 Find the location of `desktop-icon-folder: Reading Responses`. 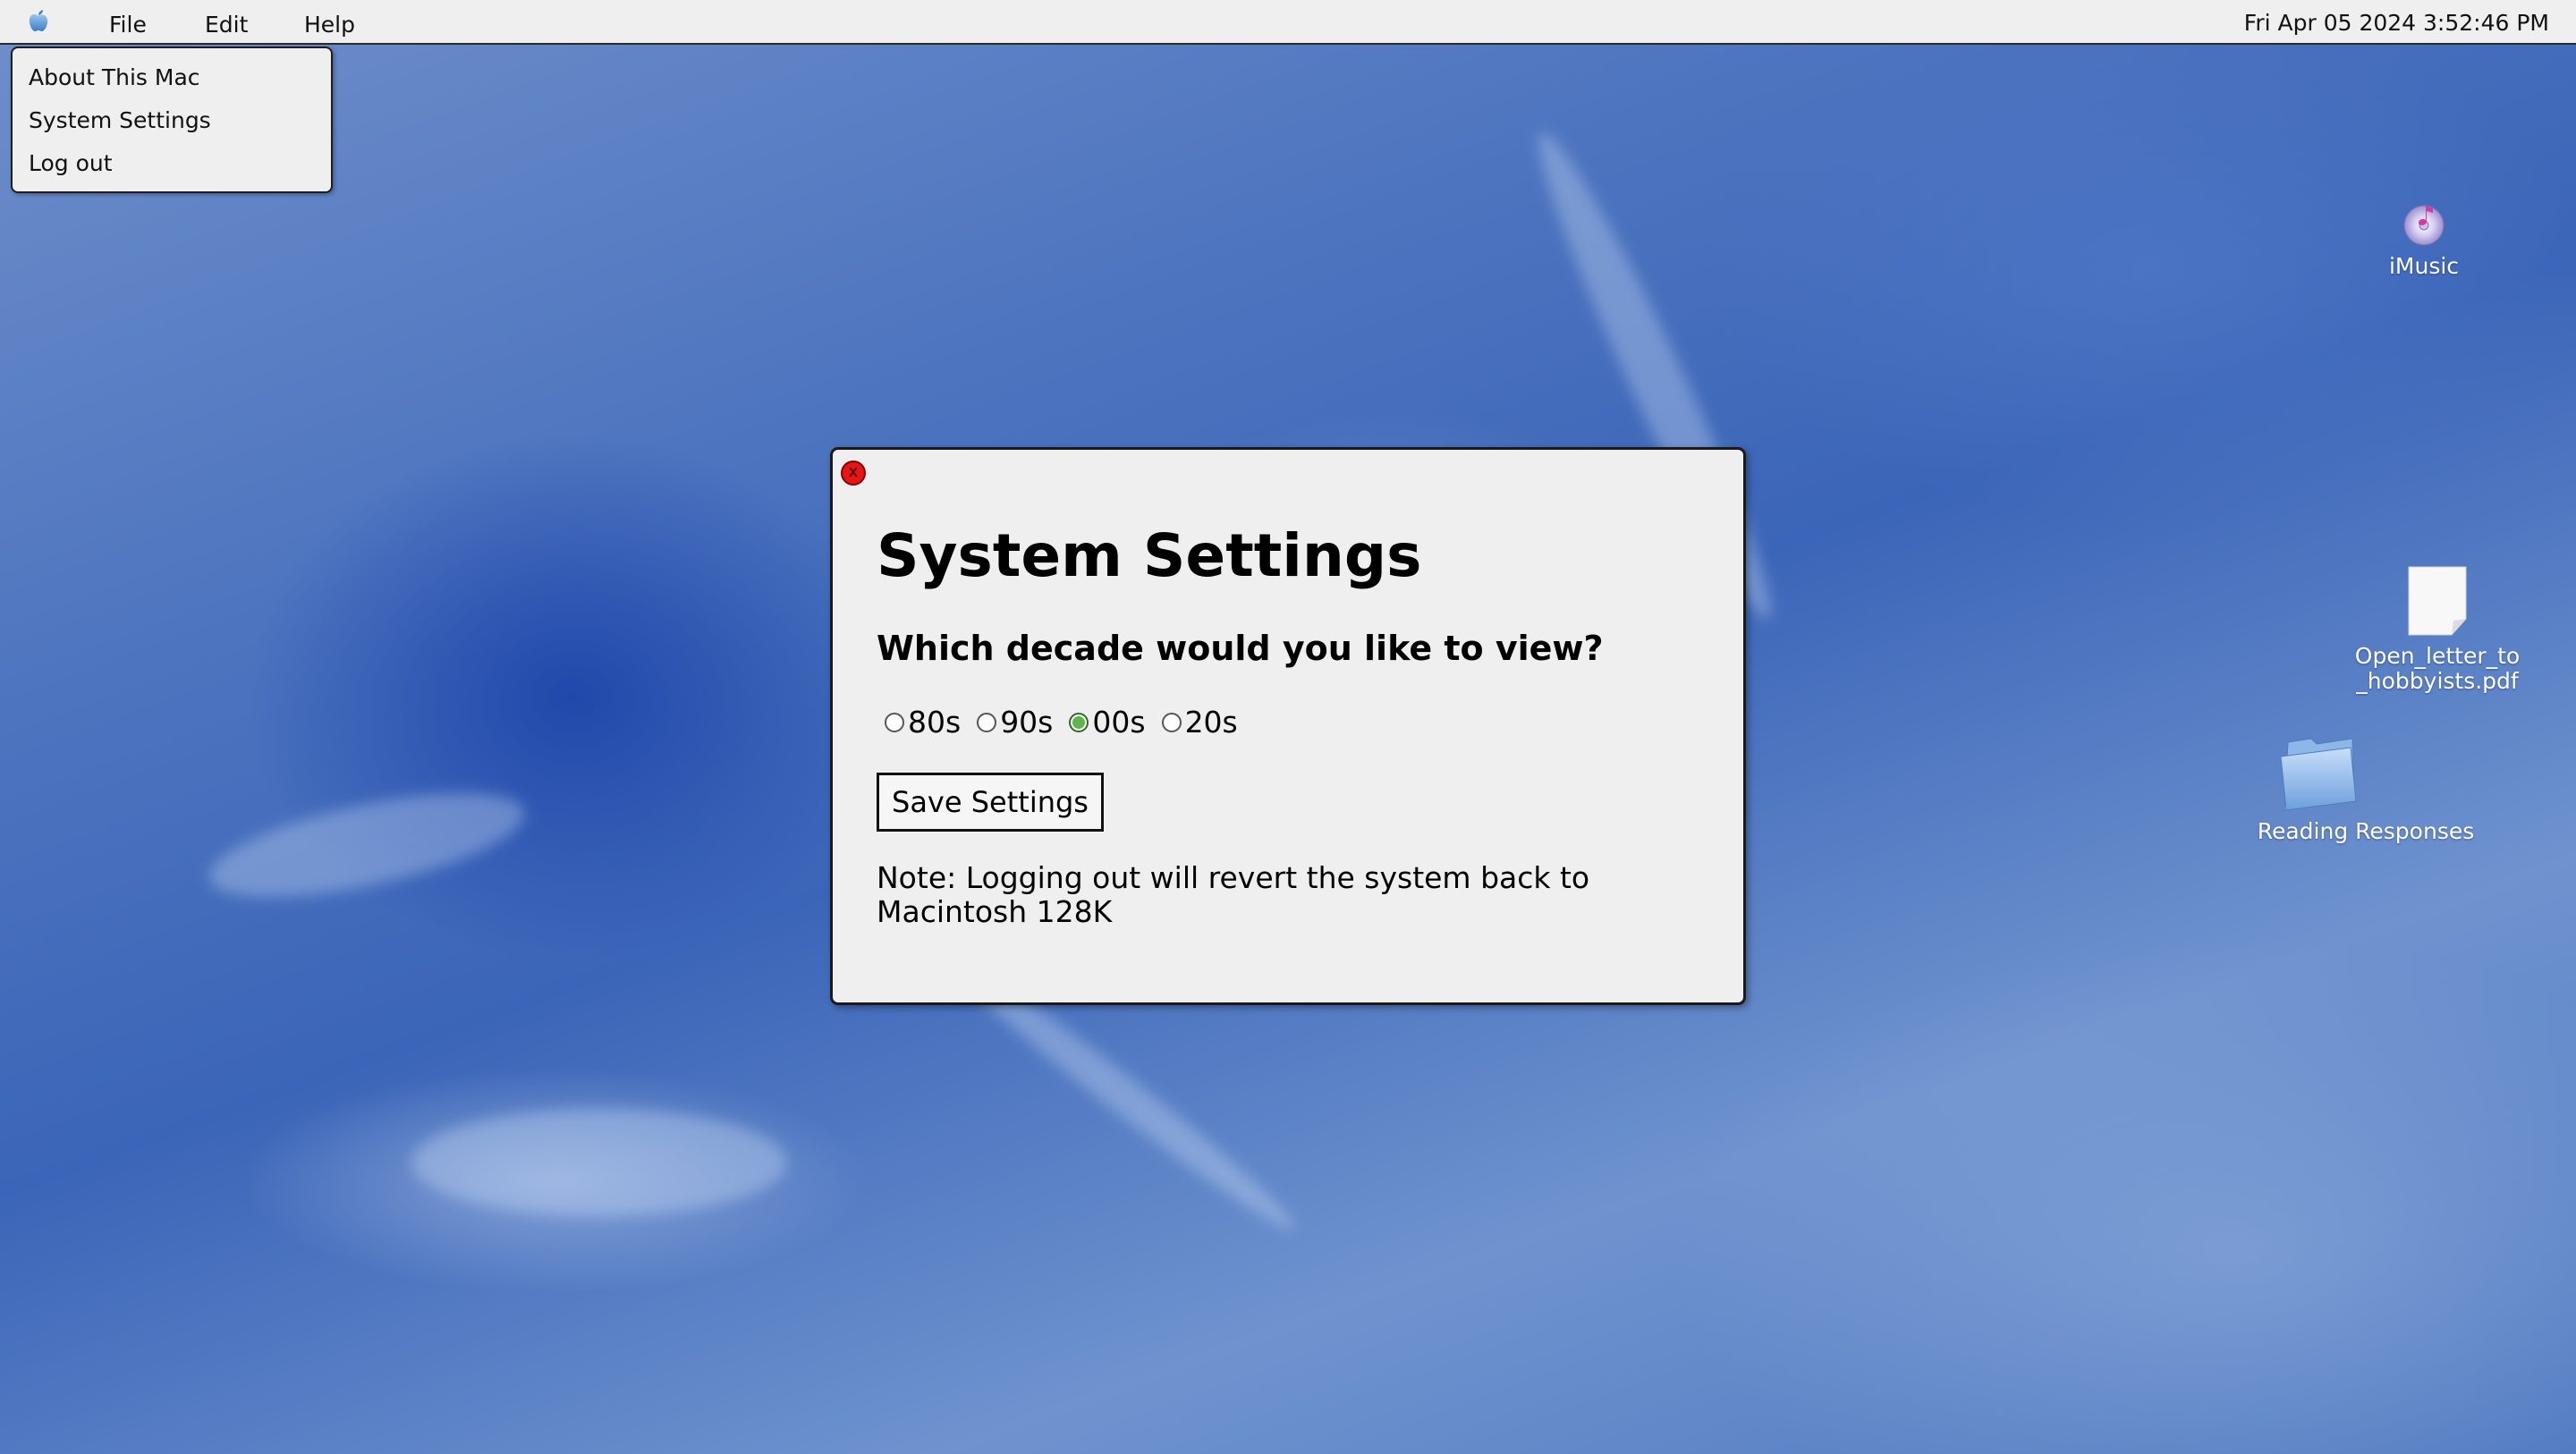

desktop-icon-folder: Reading Responses is located at coordinates (2366, 789).